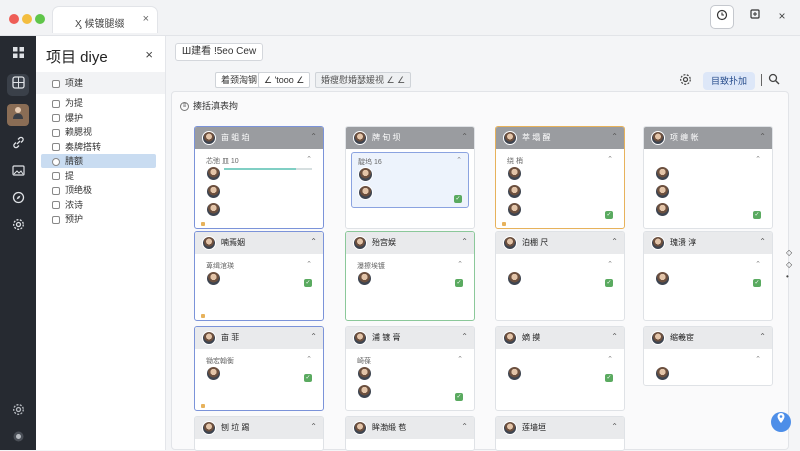 This screenshot has height=451, width=800. I want to click on task-group: 项 缠 帐 ⌃ ⌃ ✓, so click(708, 177).